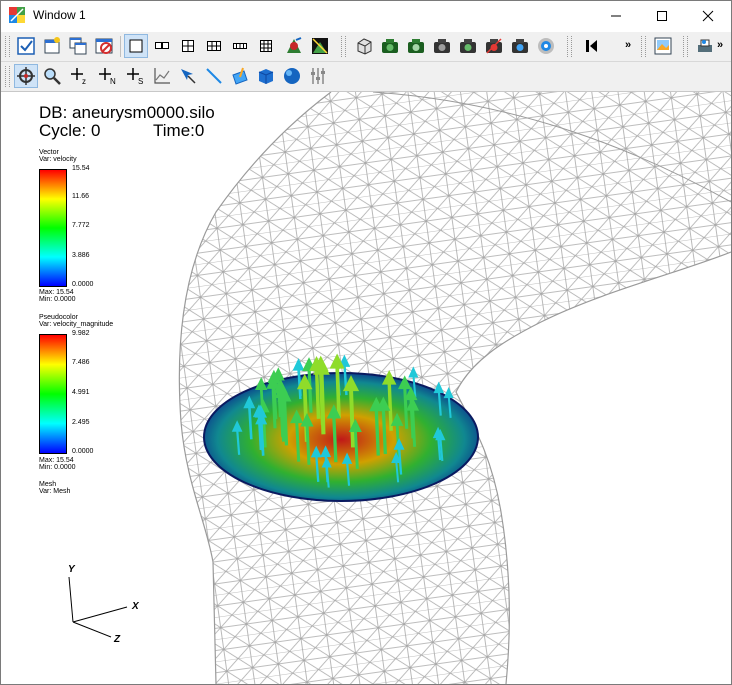 This screenshot has height=685, width=732. I want to click on layout-1x1-button, so click(136, 46).